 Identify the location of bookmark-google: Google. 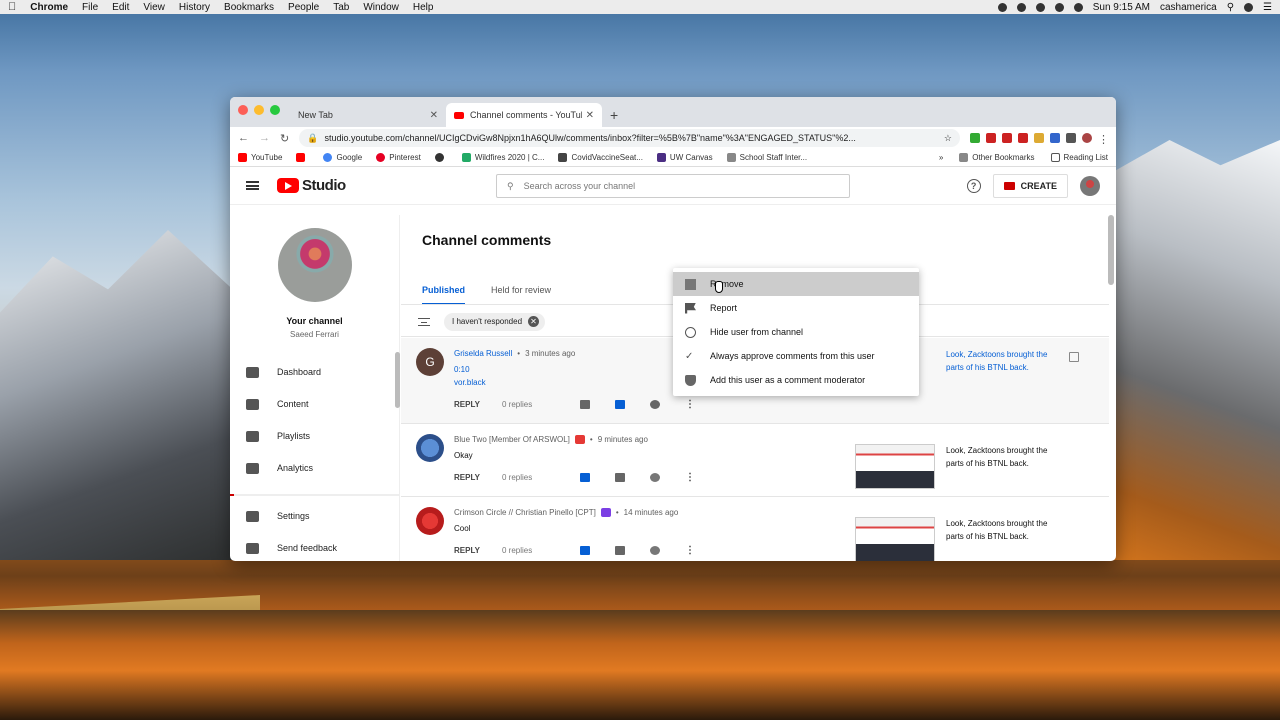
(342, 157).